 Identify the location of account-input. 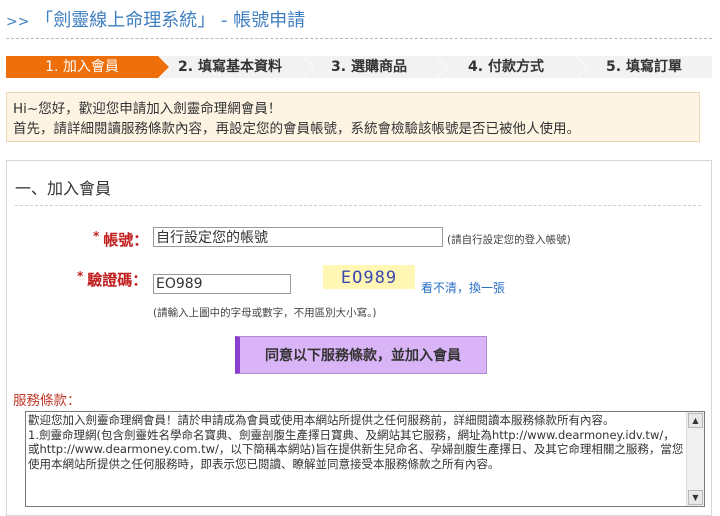
(298, 237).